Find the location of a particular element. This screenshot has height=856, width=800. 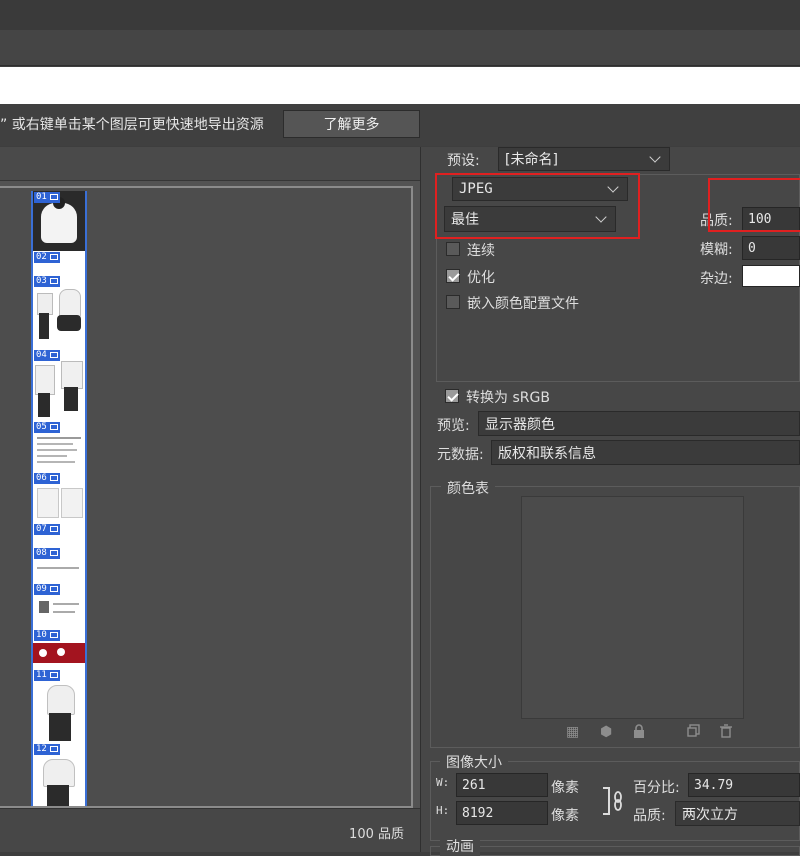

preview-label: 预览: is located at coordinates (453, 426).